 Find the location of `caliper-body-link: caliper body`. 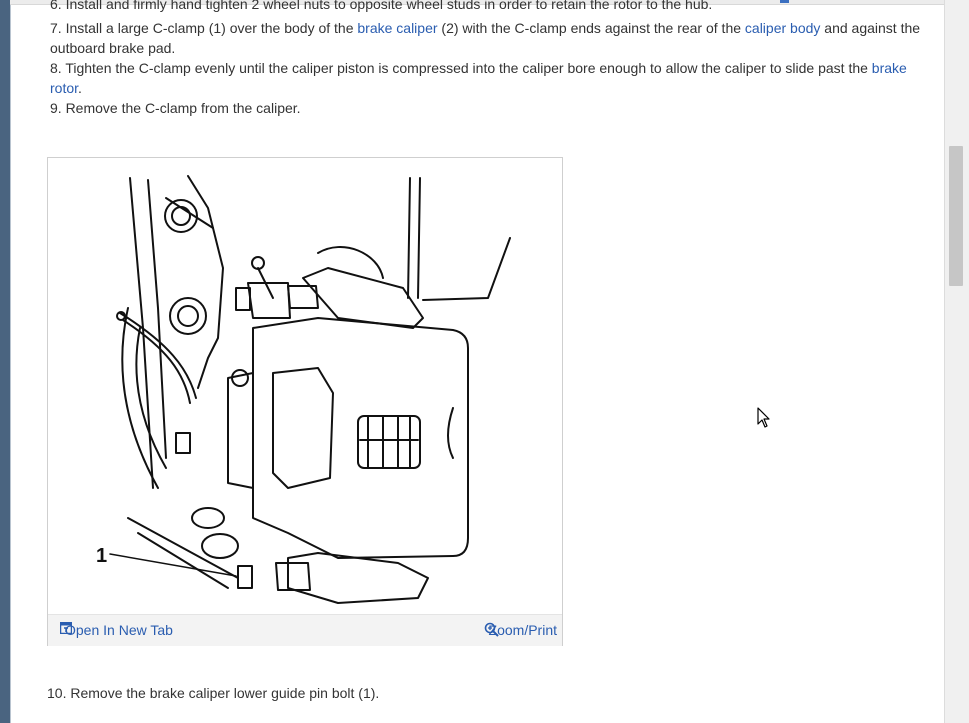

caliper-body-link: caliper body is located at coordinates (783, 28).